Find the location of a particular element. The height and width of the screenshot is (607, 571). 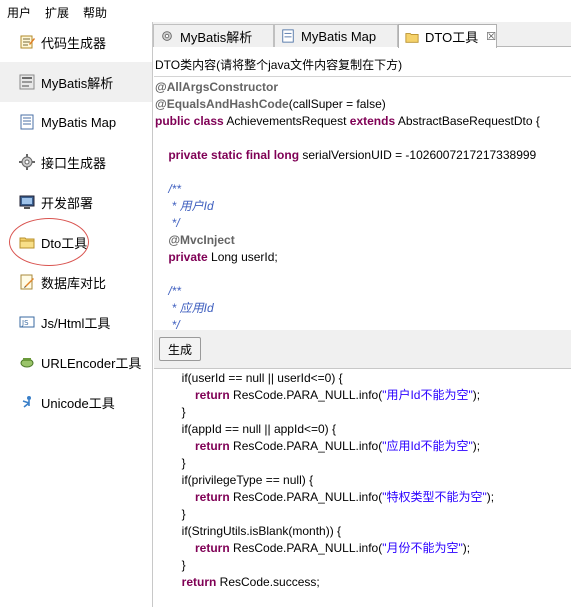

code-generator-icon is located at coordinates (27, 42).